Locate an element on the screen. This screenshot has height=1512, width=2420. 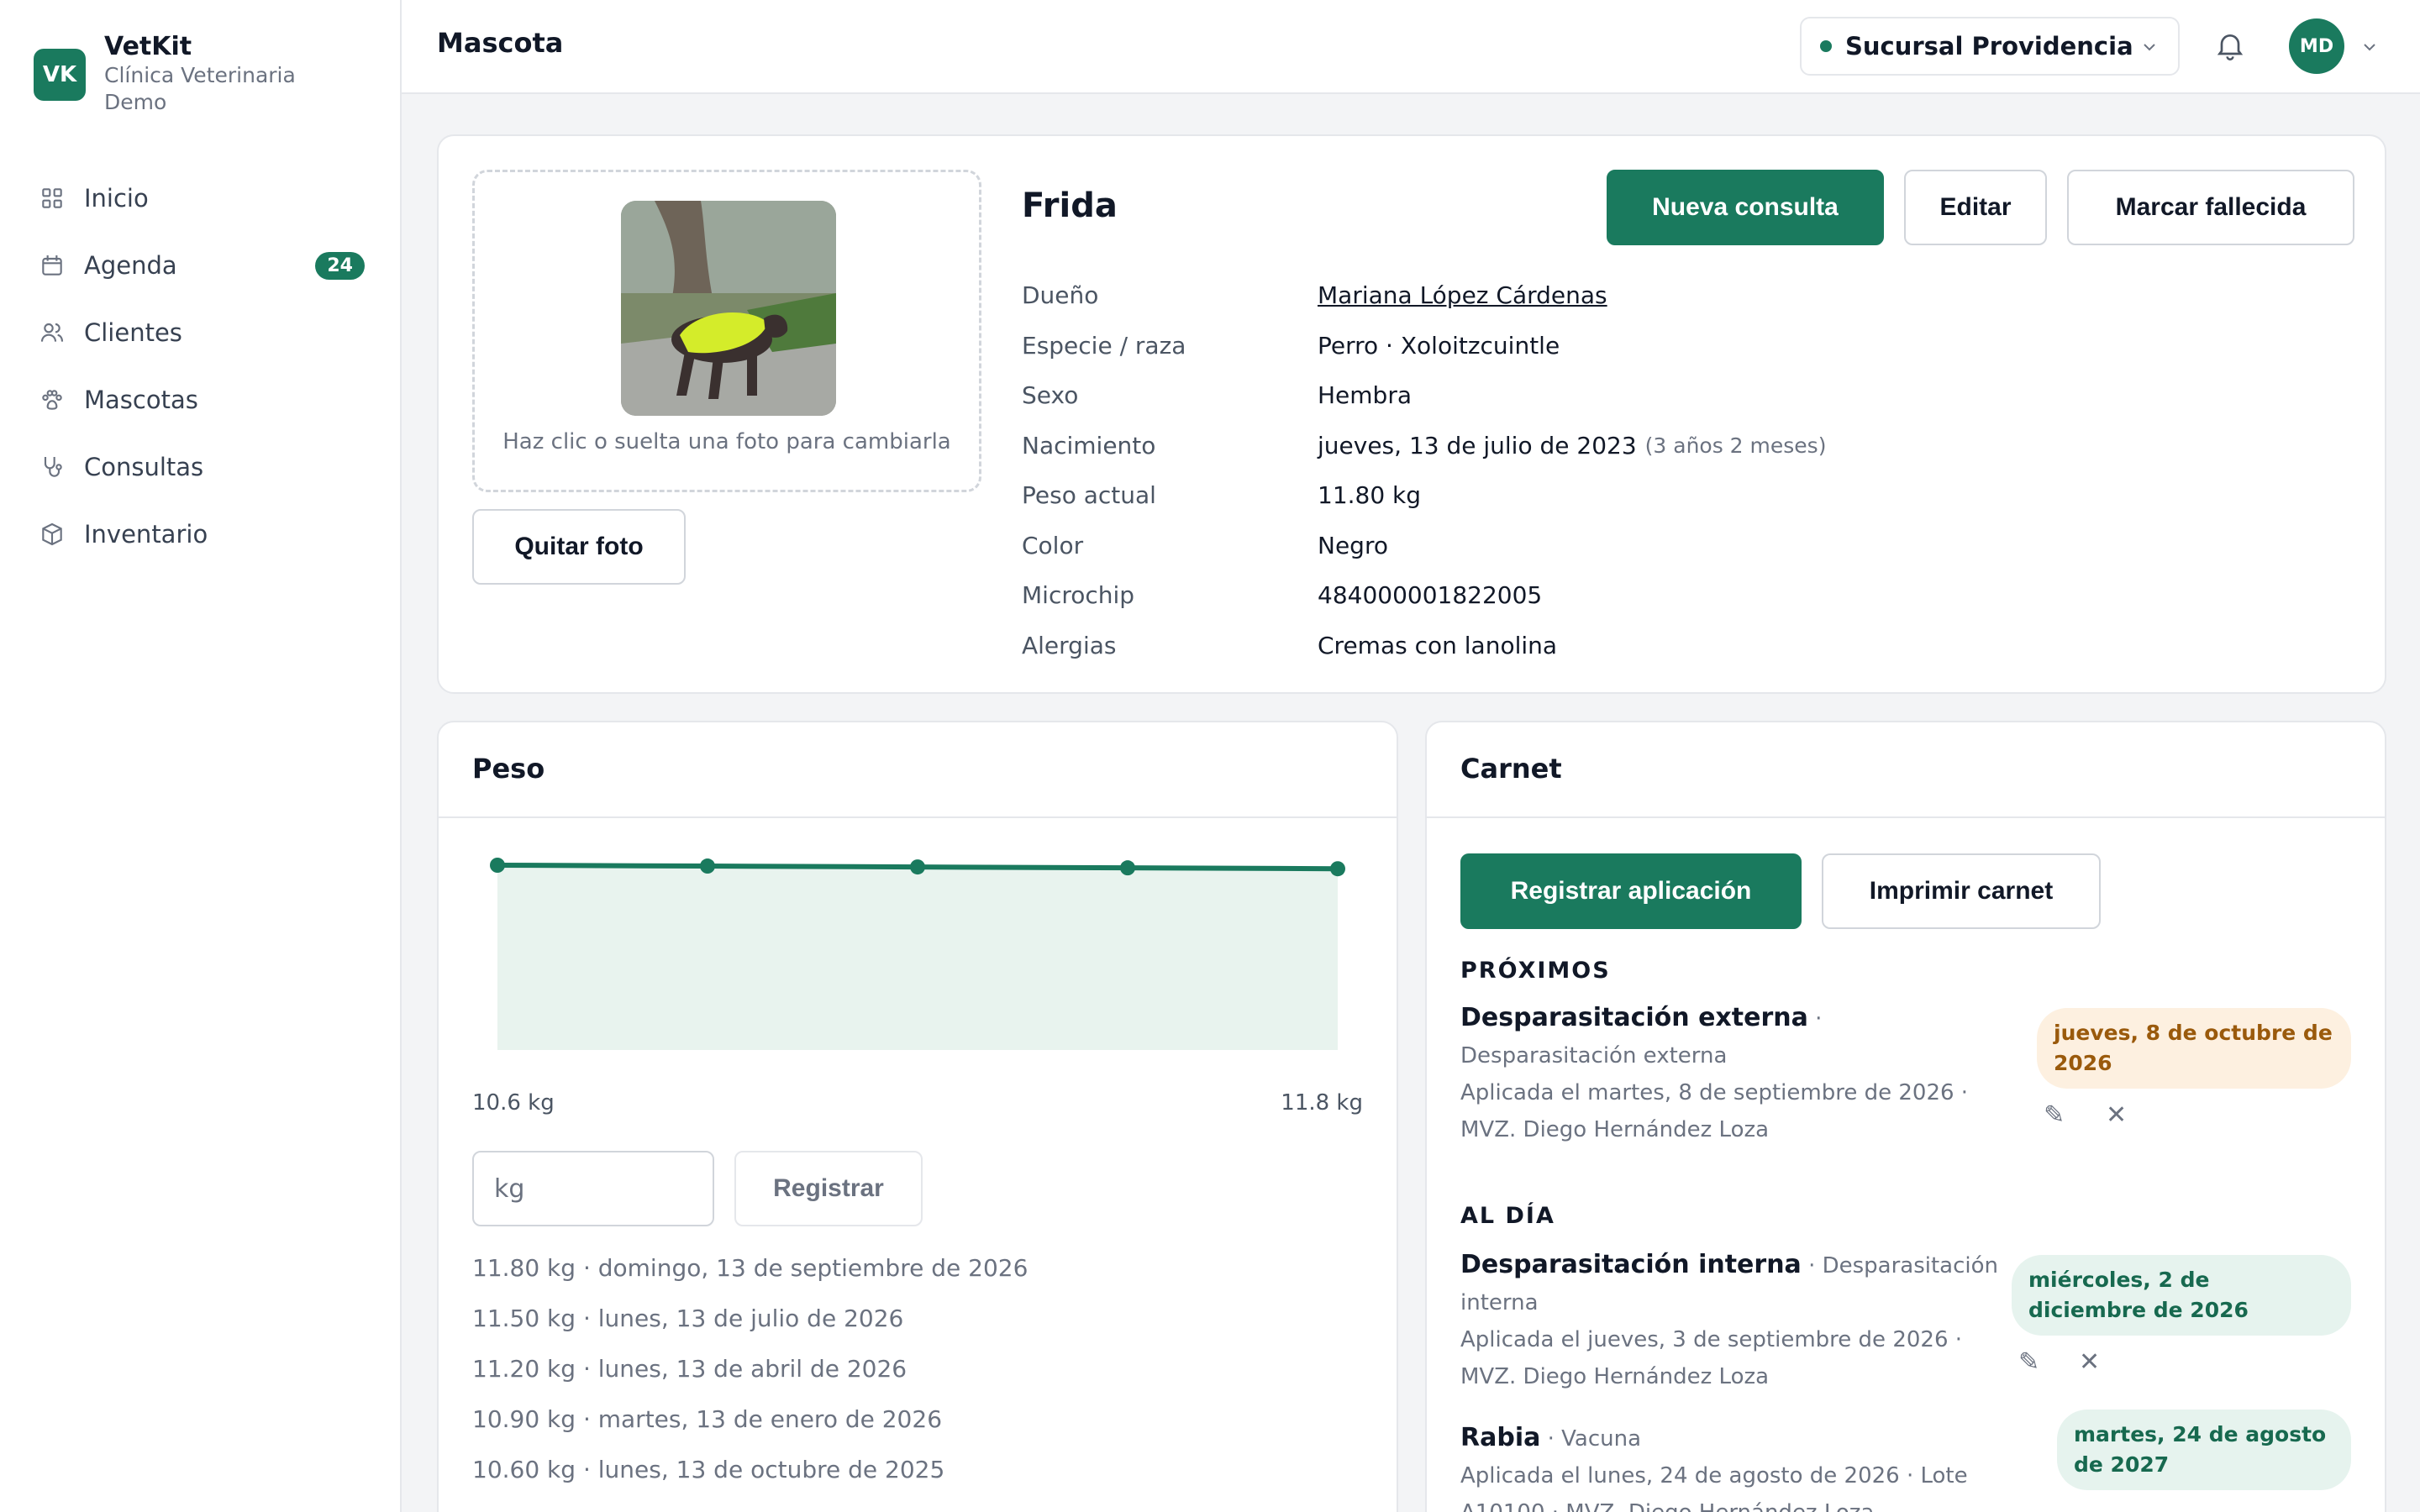
brand-name: VetKit is located at coordinates (148, 46).